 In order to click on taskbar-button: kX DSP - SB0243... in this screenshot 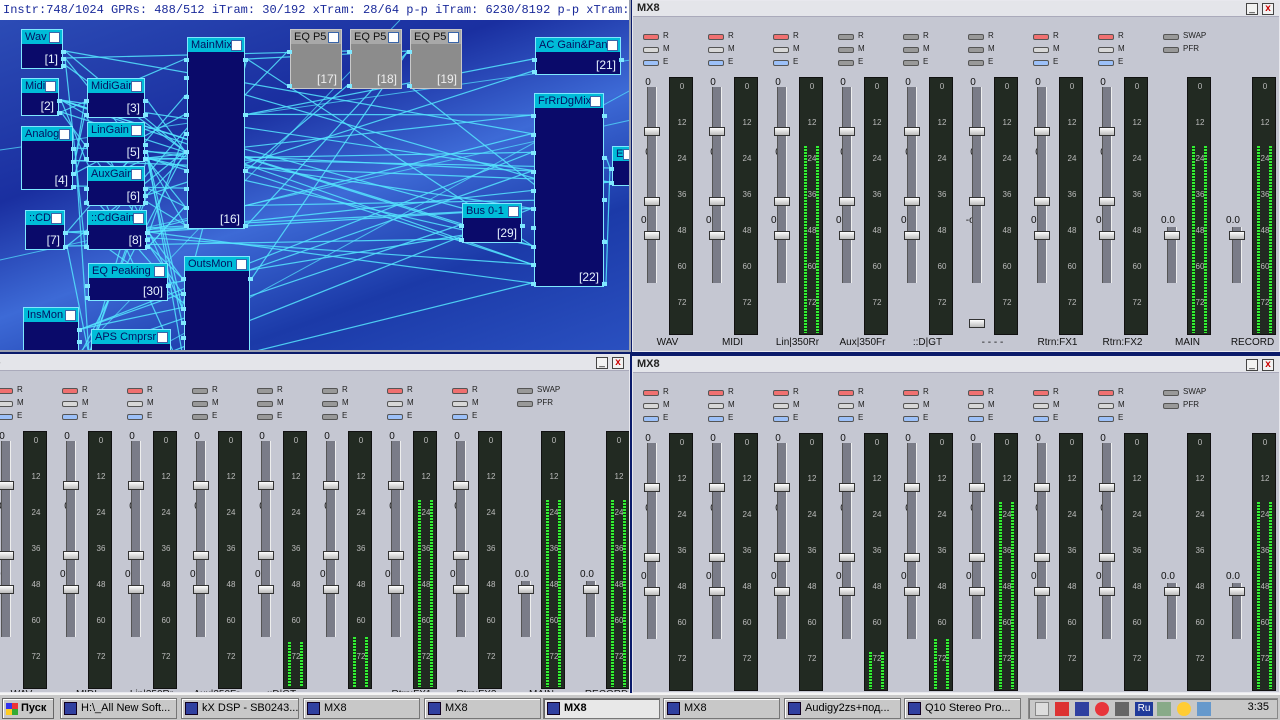, I will do `click(240, 708)`.